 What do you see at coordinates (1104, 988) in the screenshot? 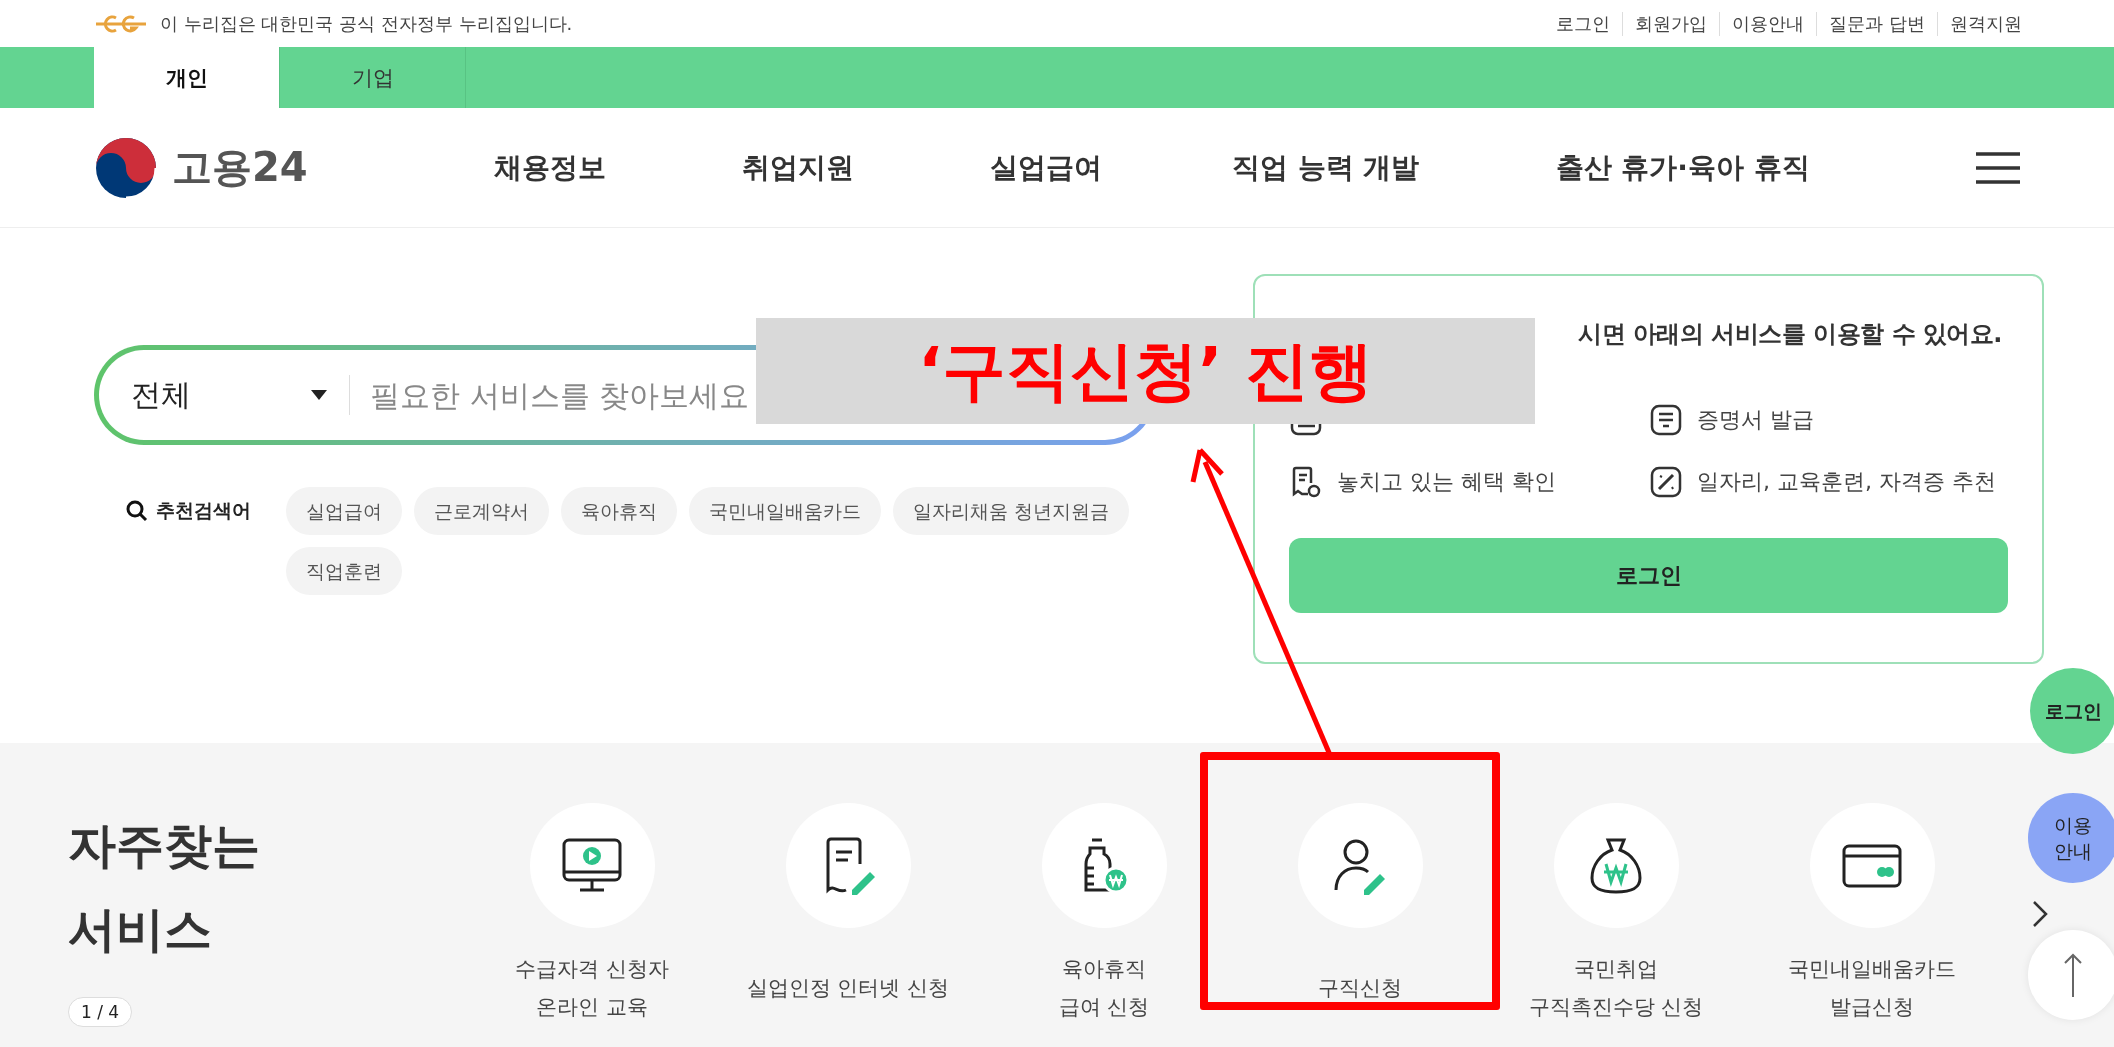
I see `service-label: 육아휴직 급여 신청` at bounding box center [1104, 988].